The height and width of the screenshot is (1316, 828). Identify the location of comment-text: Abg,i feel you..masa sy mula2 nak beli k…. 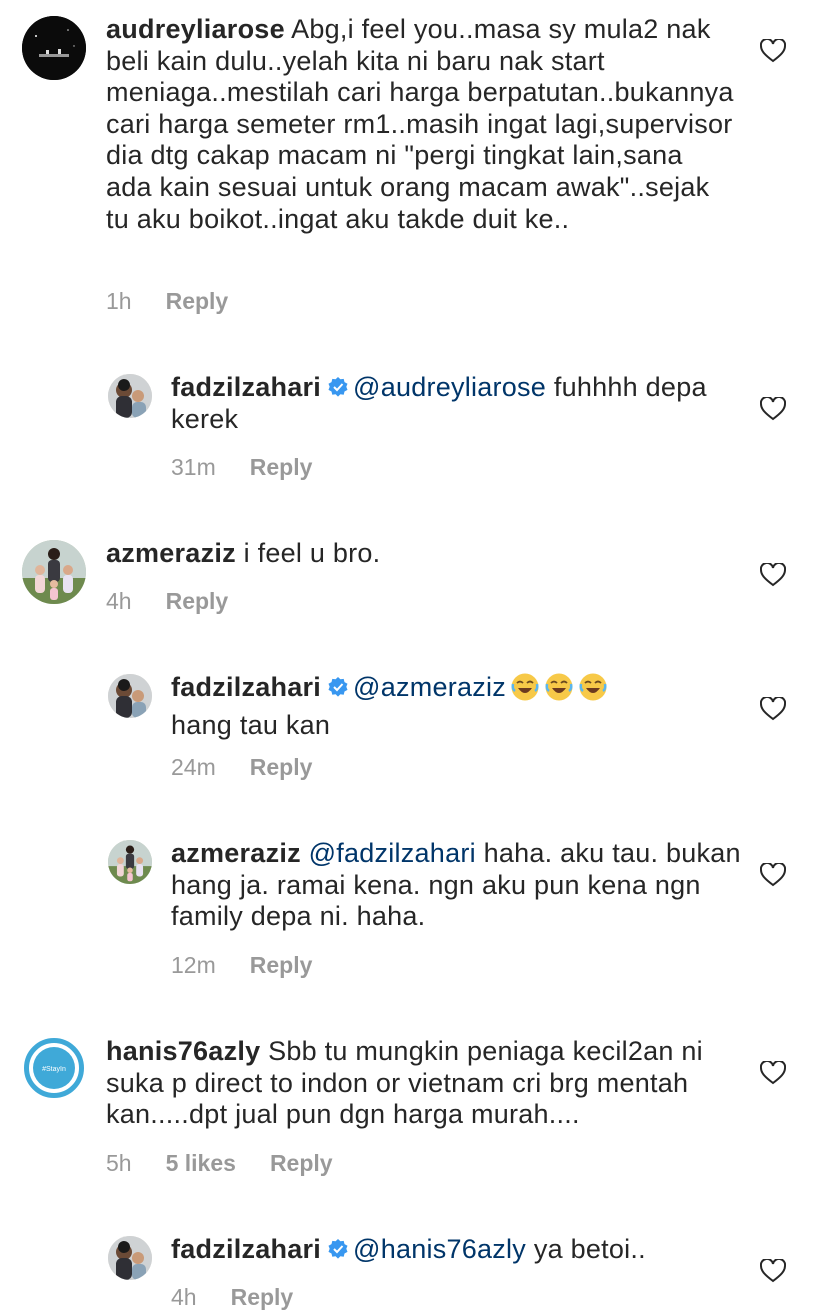
(420, 124).